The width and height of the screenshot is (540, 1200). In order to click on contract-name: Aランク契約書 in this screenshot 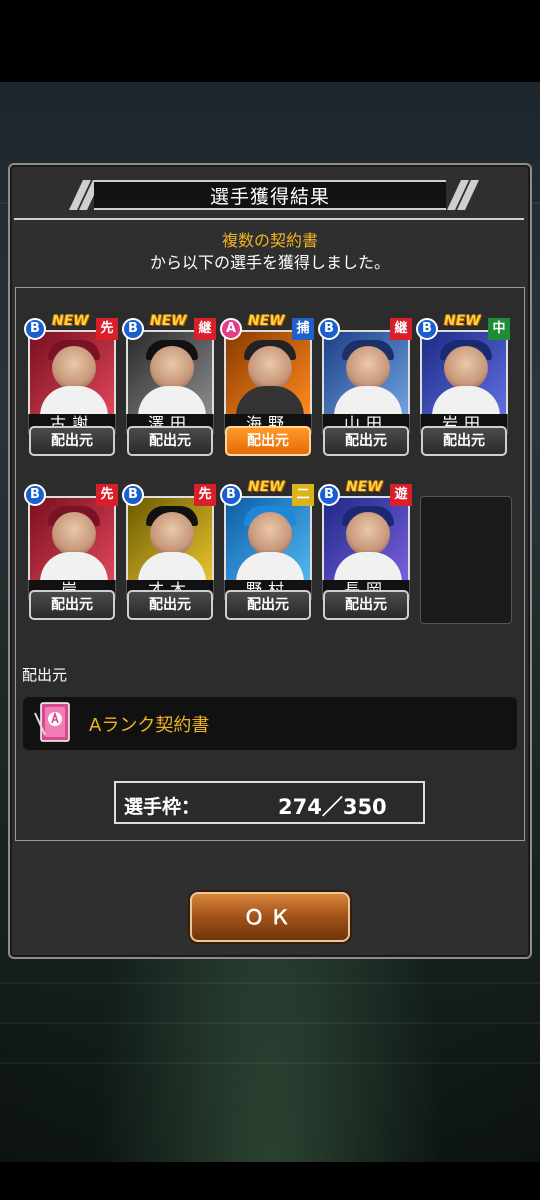, I will do `click(149, 725)`.